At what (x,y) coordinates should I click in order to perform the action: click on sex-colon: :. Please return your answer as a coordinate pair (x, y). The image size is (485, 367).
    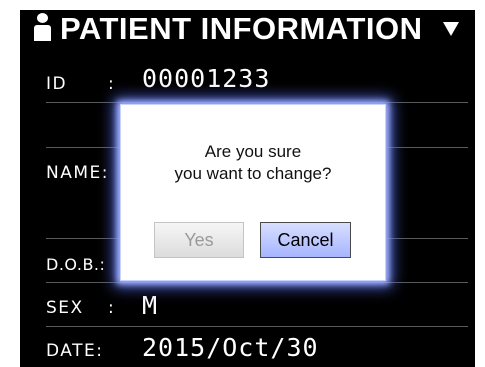
    Looking at the image, I should click on (111, 308).